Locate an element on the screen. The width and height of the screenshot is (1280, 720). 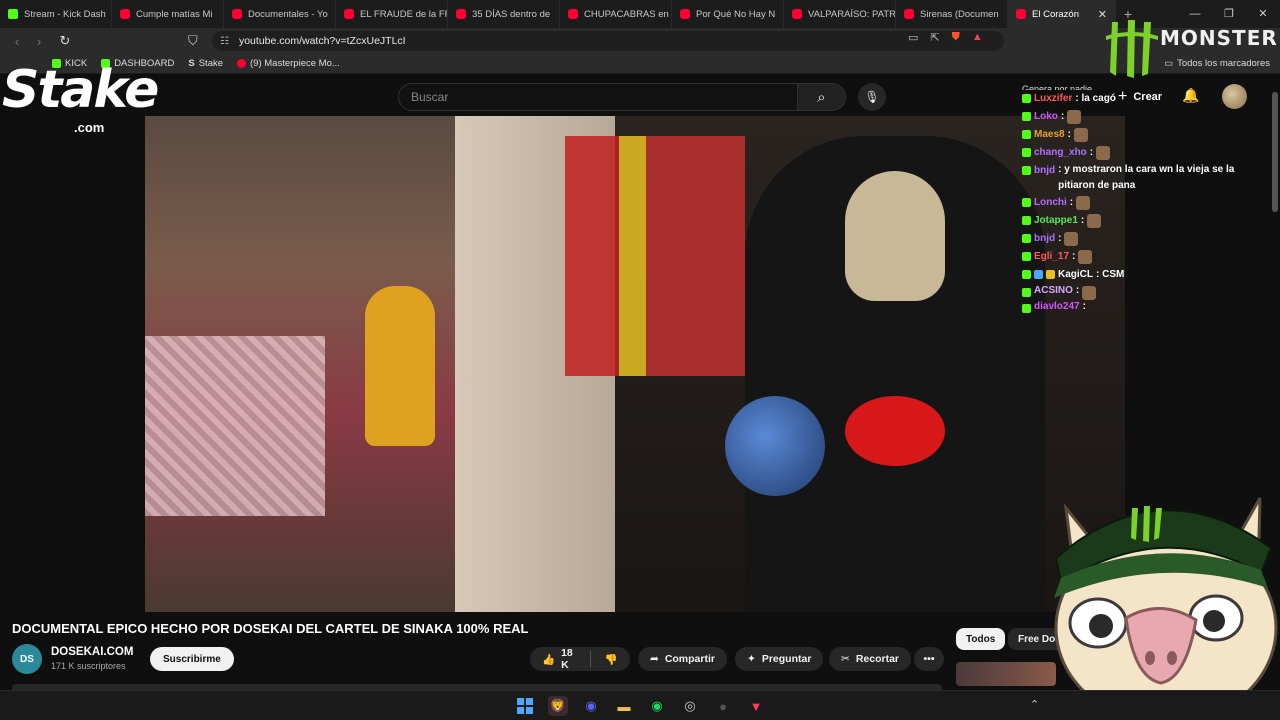
browser-tab: 35 DÍAS dentro de is located at coordinates (504, 14).